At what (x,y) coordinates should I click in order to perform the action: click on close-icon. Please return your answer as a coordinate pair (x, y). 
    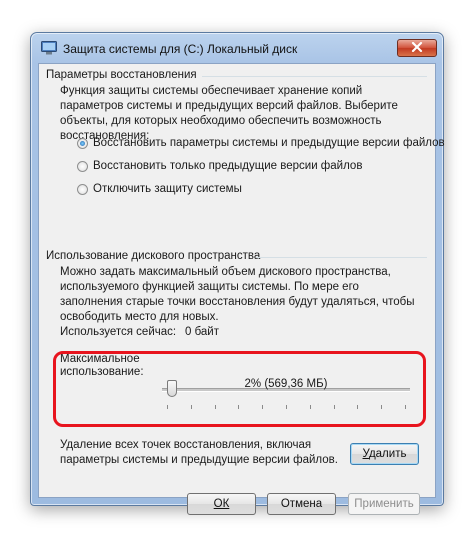
    Looking at the image, I should click on (417, 48).